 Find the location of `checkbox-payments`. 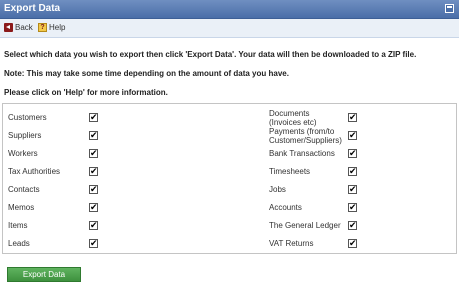

checkbox-payments is located at coordinates (352, 135).